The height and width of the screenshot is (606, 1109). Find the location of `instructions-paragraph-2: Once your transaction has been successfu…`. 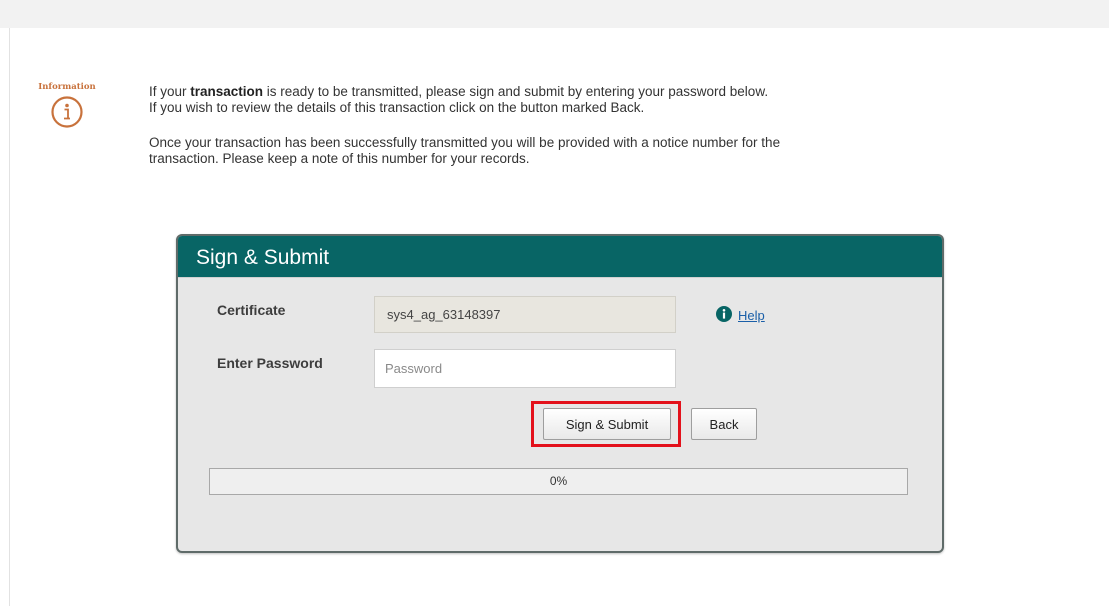

instructions-paragraph-2: Once your transaction has been successfu… is located at coordinates (465, 150).